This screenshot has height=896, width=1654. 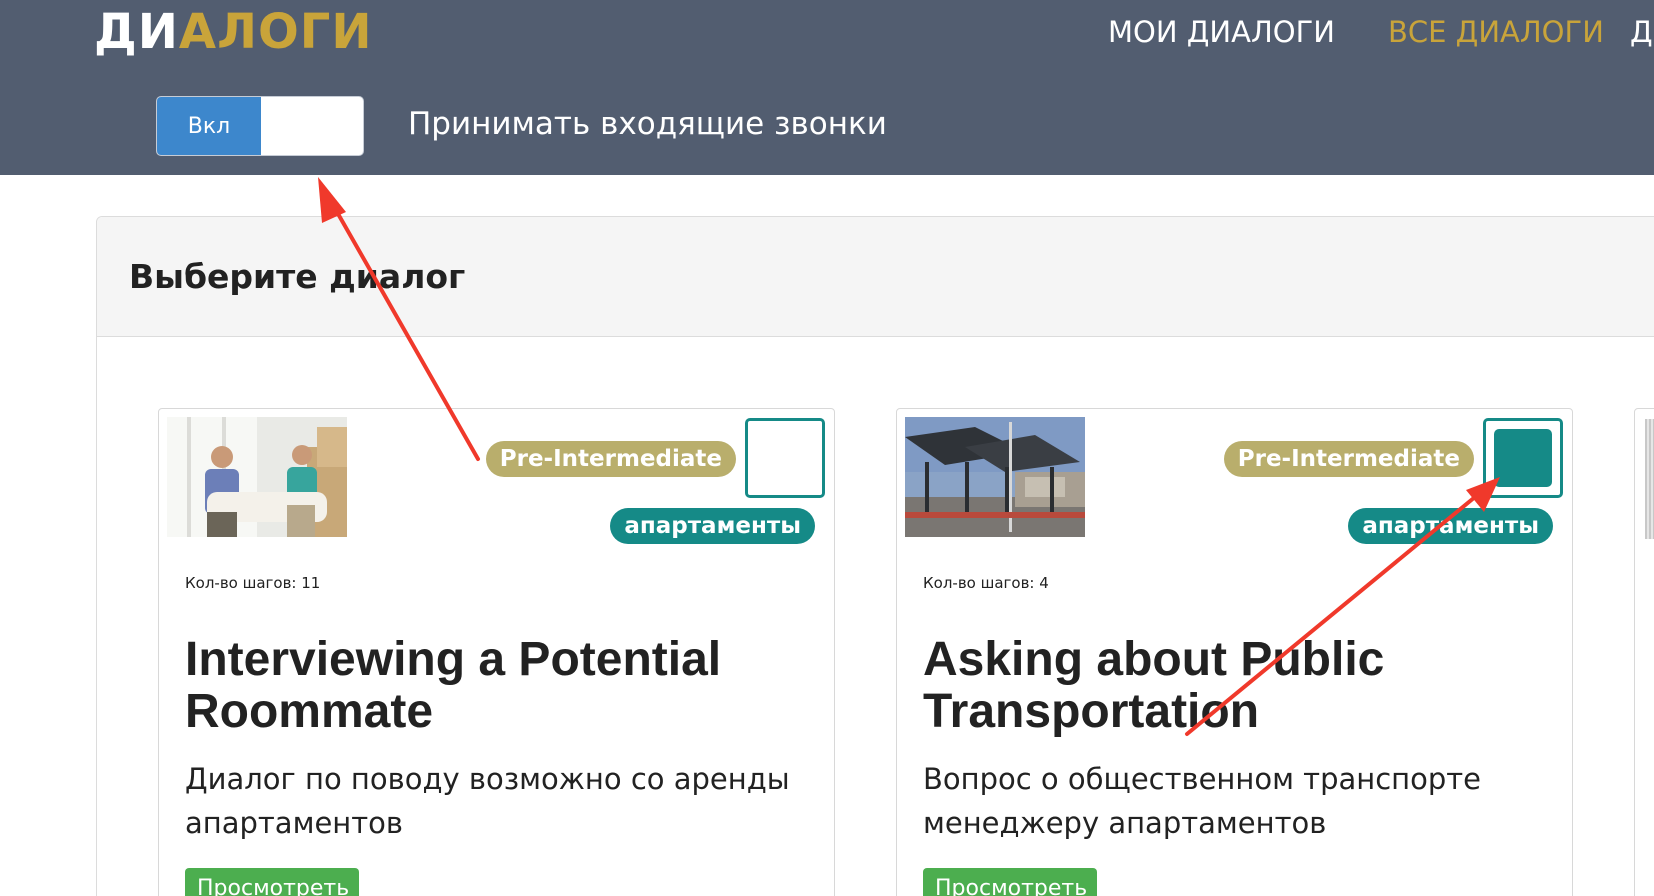 I want to click on nav-all-dialogs: ВСЕ ДИАЛОГИ, so click(x=1496, y=32).